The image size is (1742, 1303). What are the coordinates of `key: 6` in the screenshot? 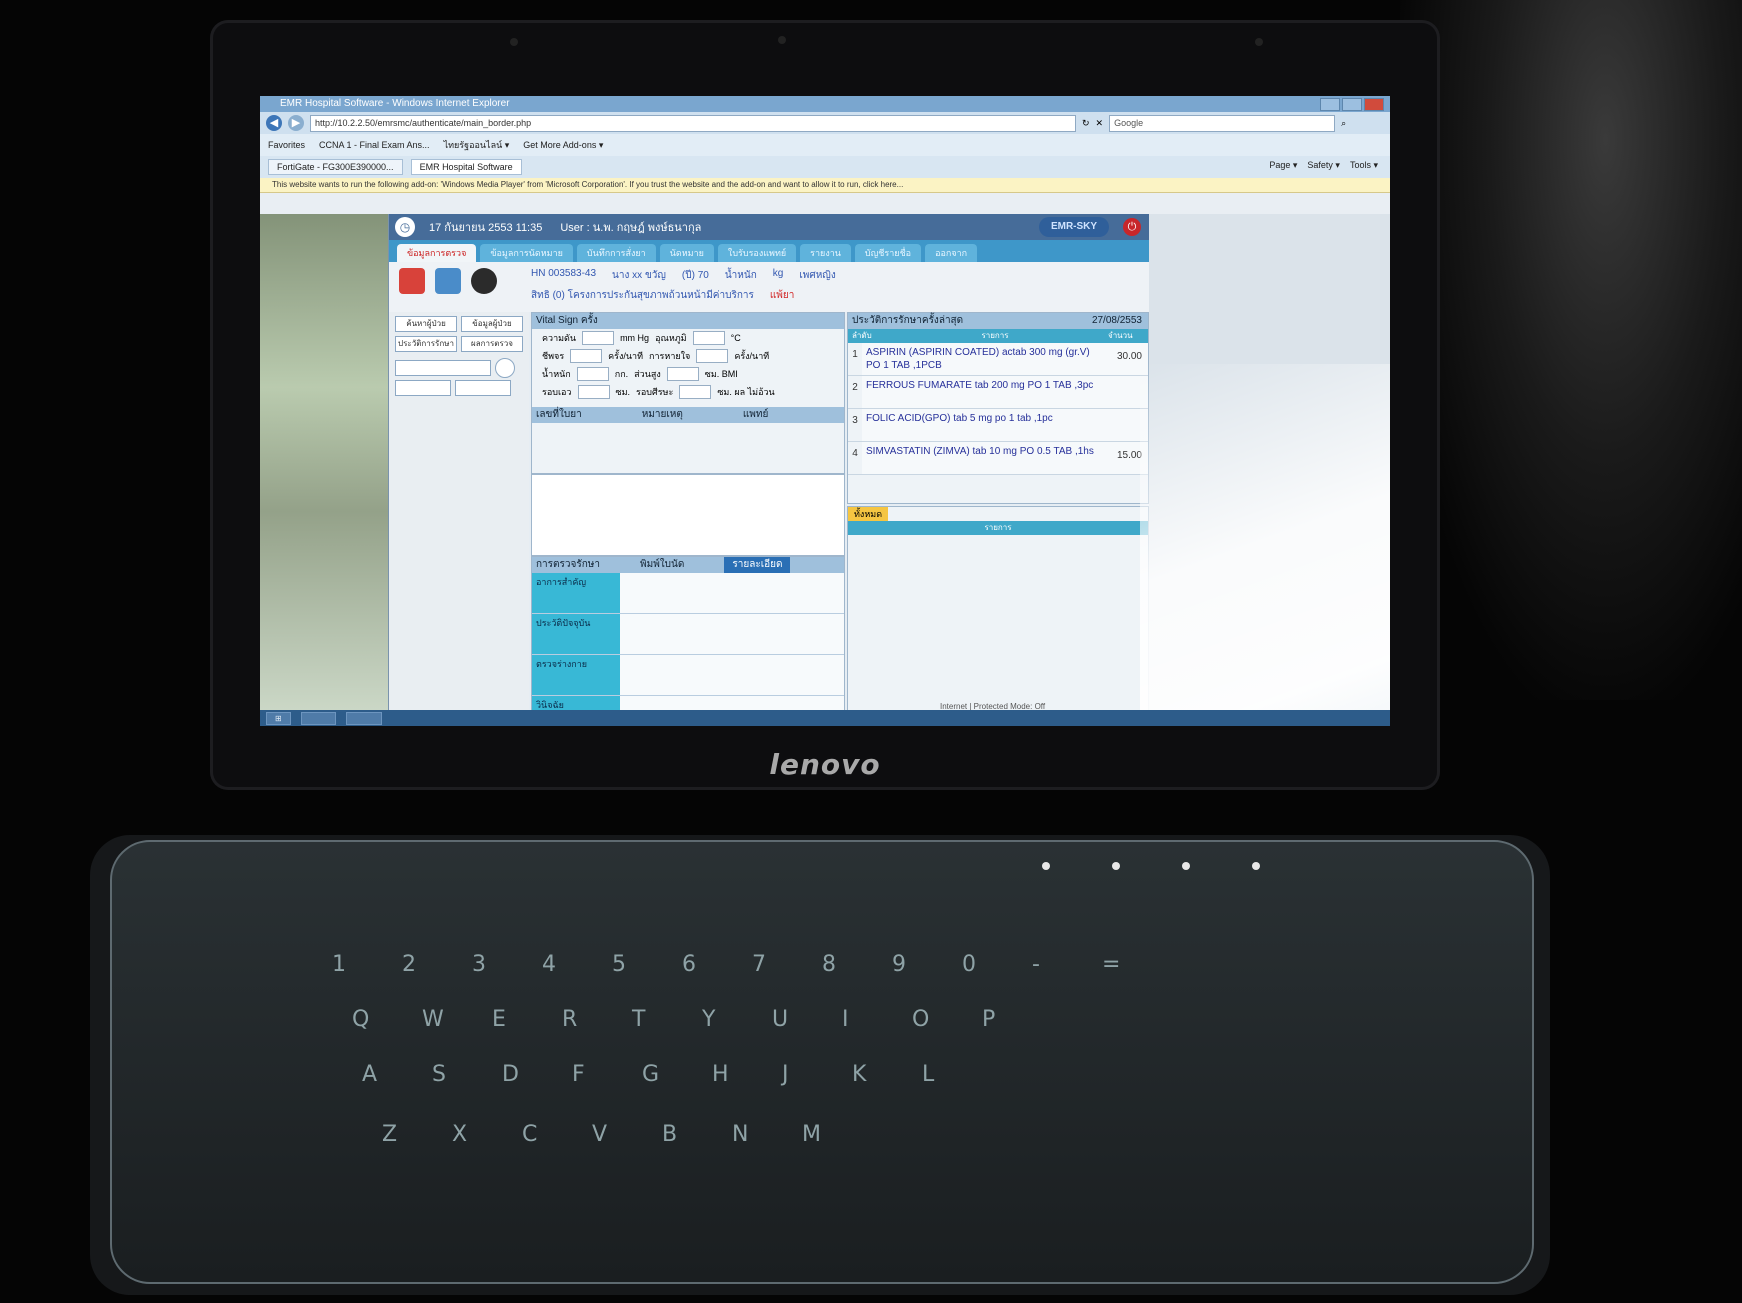 It's located at (689, 964).